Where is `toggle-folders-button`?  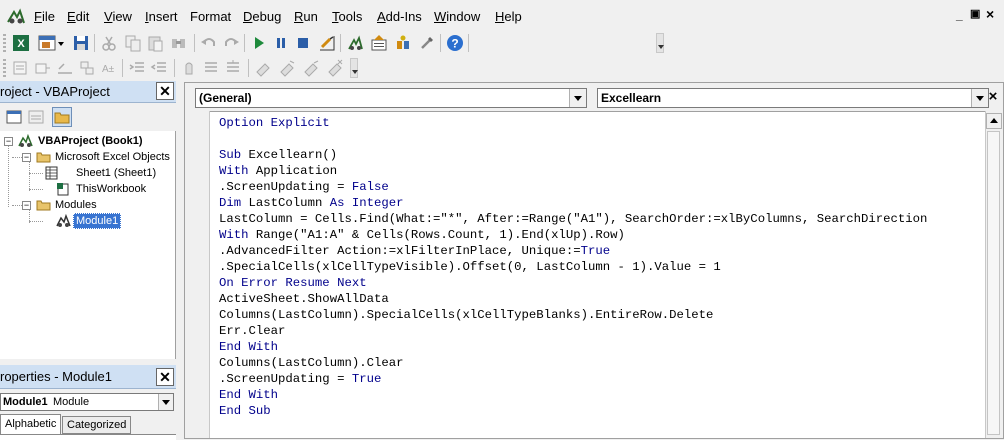
toggle-folders-button is located at coordinates (62, 117).